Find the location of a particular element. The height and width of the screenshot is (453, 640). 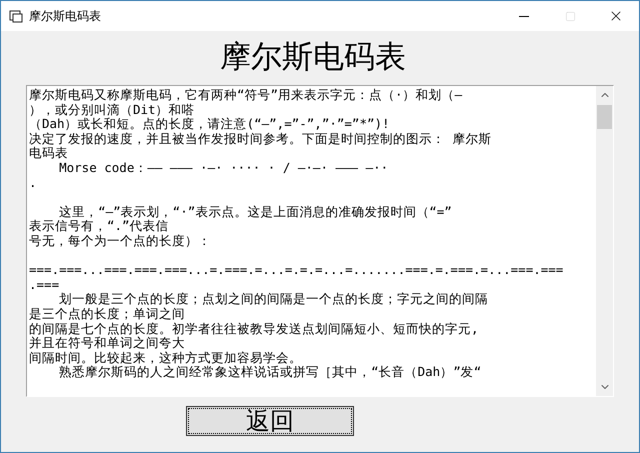

text-line: 间隔时间。比较起来，这种方式更加容易学会。 is located at coordinates (165, 358).